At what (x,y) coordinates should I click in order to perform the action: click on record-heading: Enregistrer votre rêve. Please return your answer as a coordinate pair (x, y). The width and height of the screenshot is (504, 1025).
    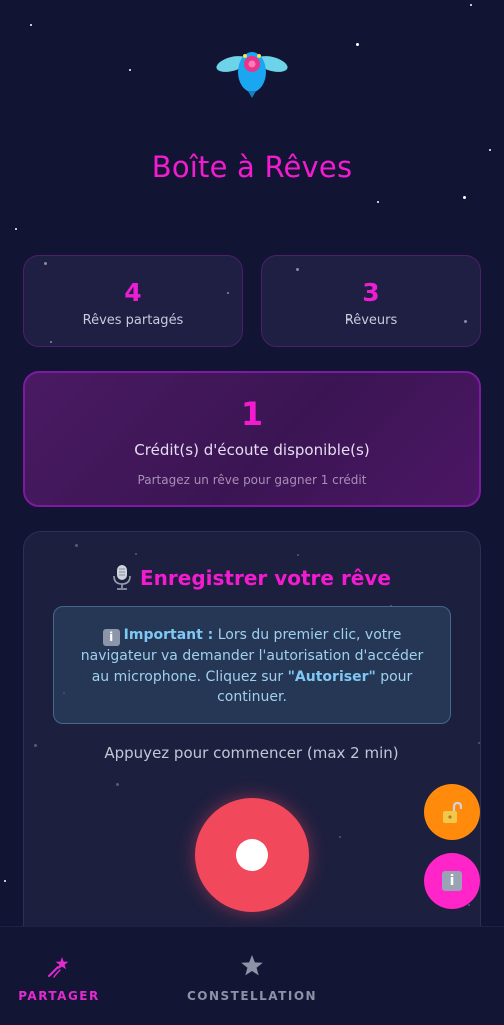
    Looking at the image, I should click on (251, 577).